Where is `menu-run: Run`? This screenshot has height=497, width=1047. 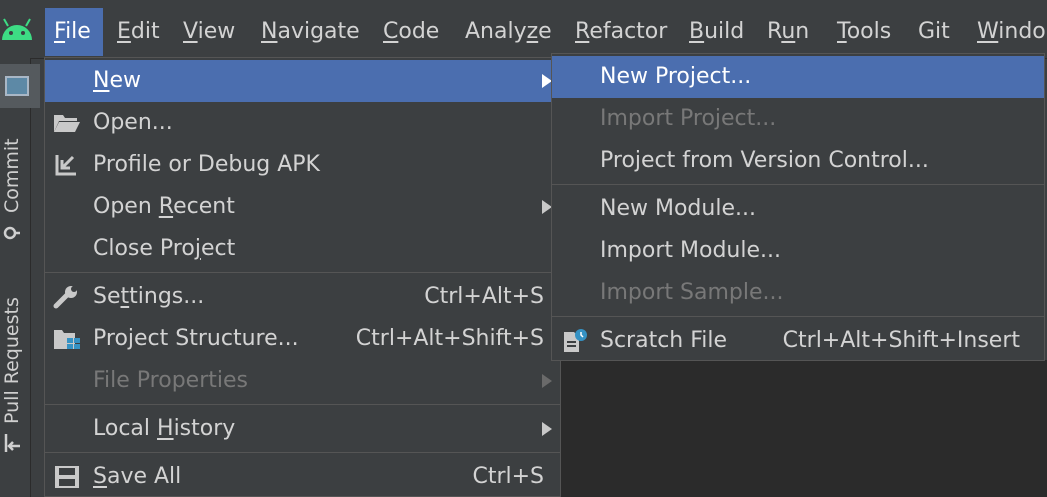
menu-run: Run is located at coordinates (788, 32).